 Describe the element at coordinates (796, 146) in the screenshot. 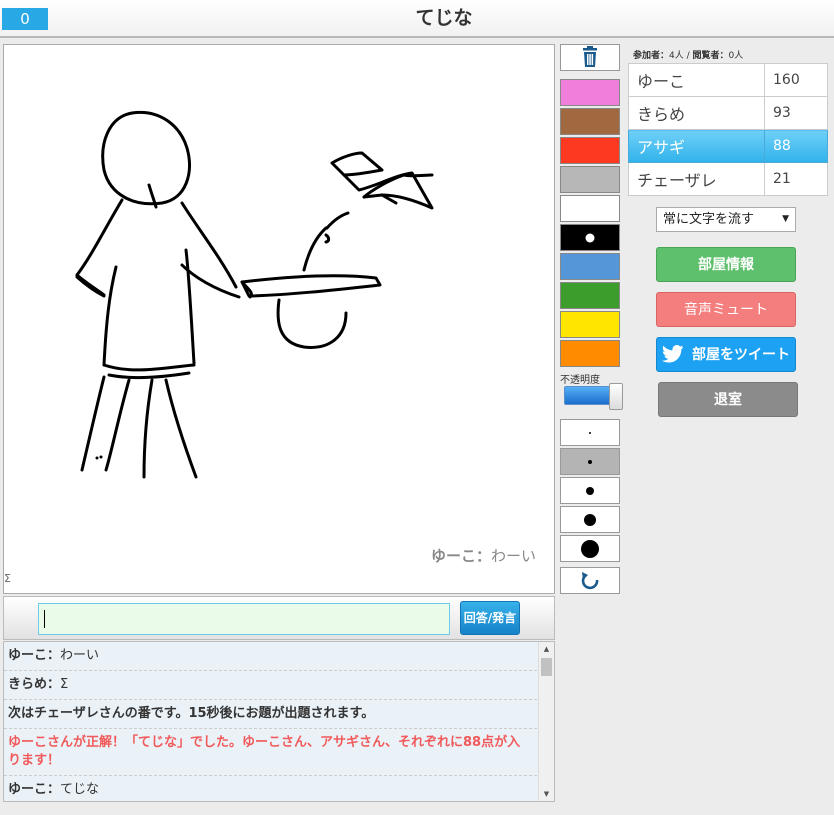

I see `player-points: 88` at that location.